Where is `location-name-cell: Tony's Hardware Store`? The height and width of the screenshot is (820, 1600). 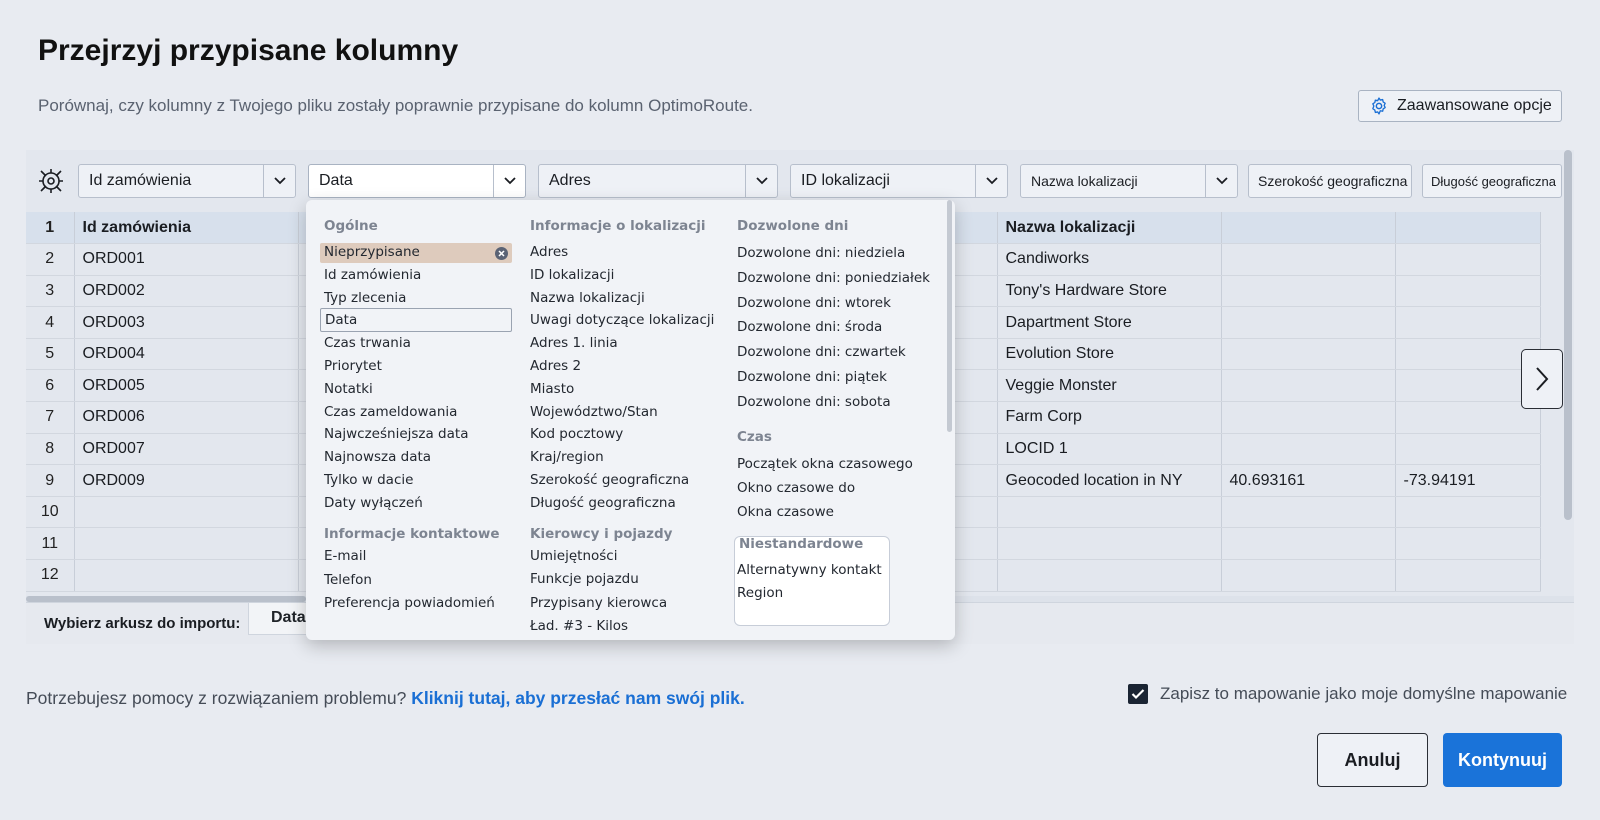
location-name-cell: Tony's Hardware Store is located at coordinates (1109, 291).